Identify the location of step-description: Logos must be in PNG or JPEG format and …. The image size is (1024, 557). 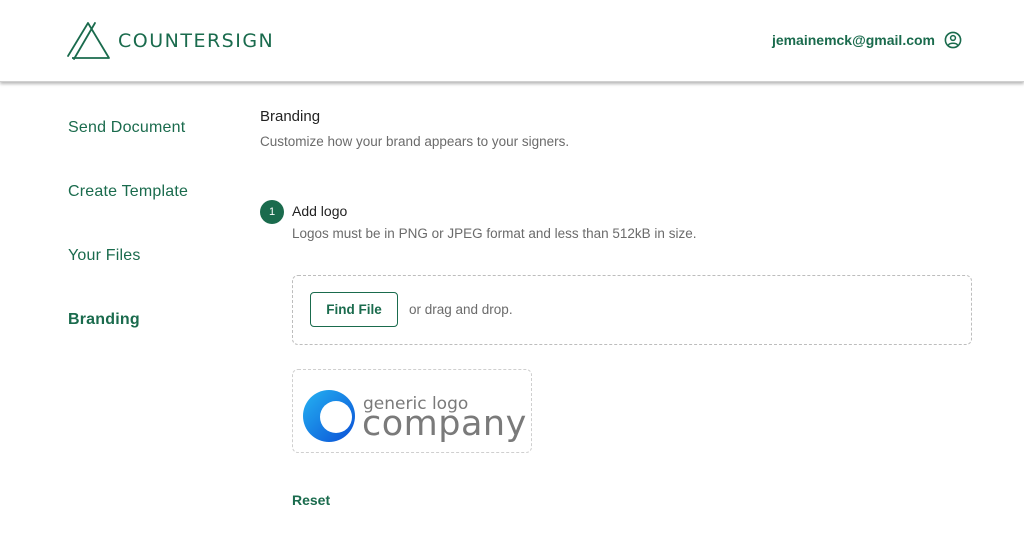
(494, 233).